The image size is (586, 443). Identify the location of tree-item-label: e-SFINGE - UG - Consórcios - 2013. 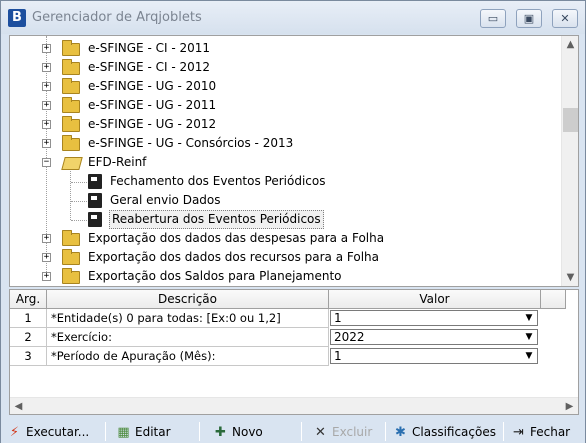
(191, 143).